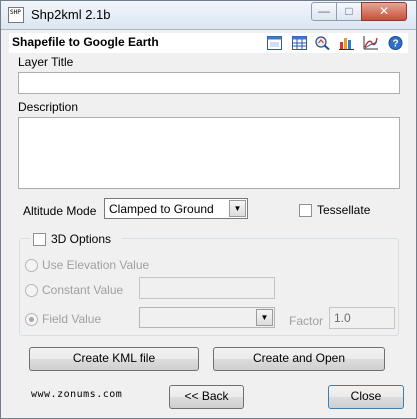 This screenshot has height=419, width=417. I want to click on window-icon, so click(274, 43).